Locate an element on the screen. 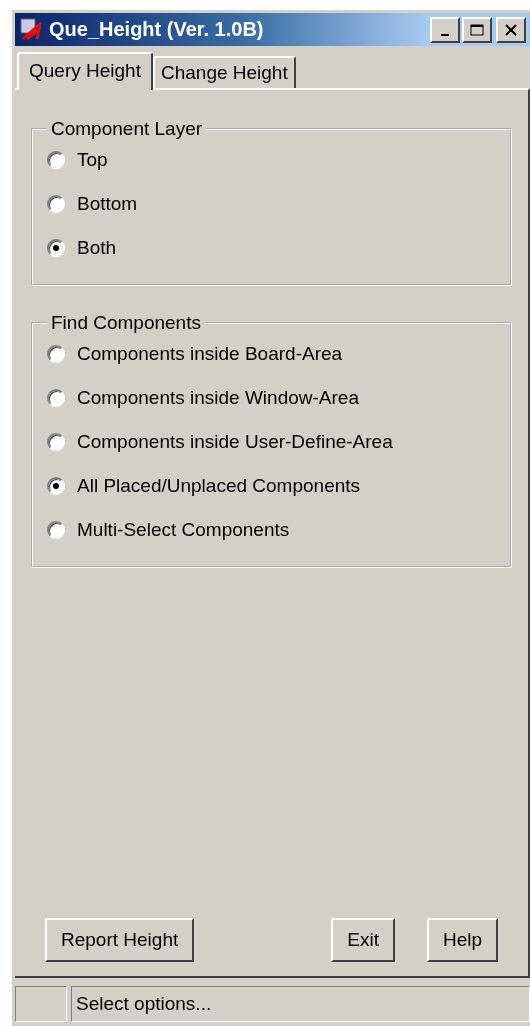  maximize-icon is located at coordinates (477, 29).